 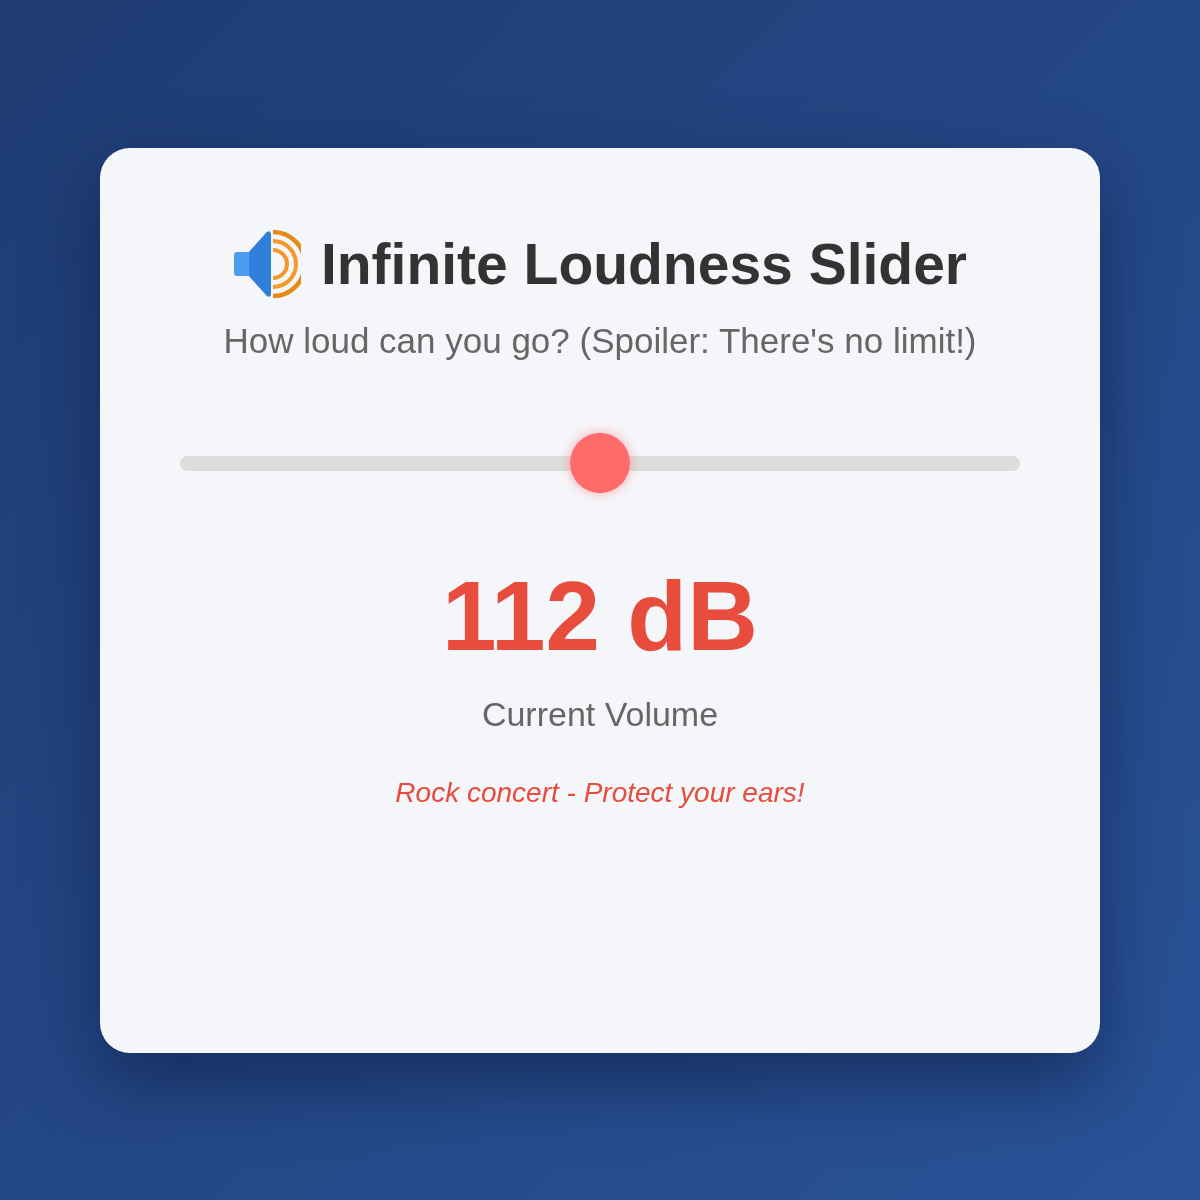 I want to click on slider-track, so click(x=600, y=462).